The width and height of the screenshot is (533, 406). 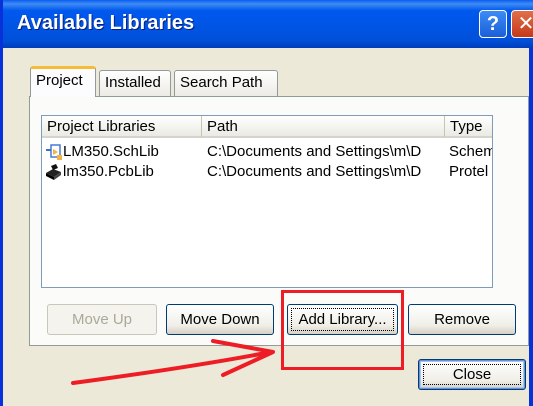 What do you see at coordinates (468, 127) in the screenshot?
I see `column-header-type: Type` at bounding box center [468, 127].